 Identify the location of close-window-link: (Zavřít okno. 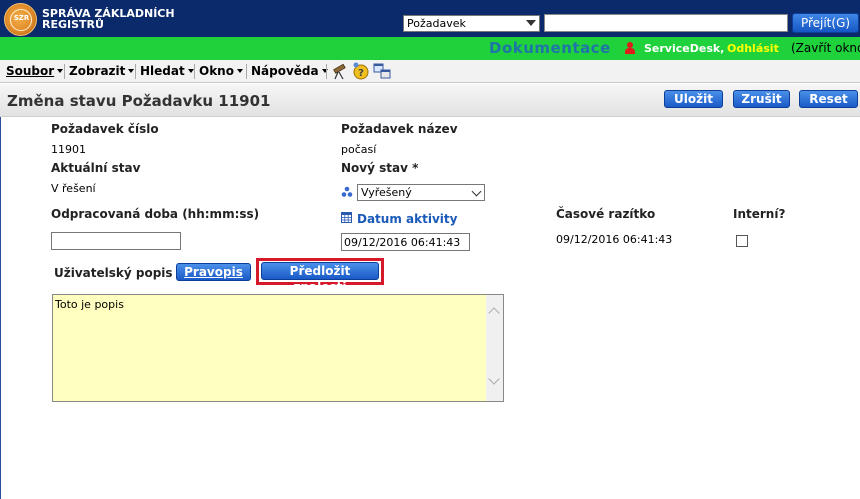
(825, 48).